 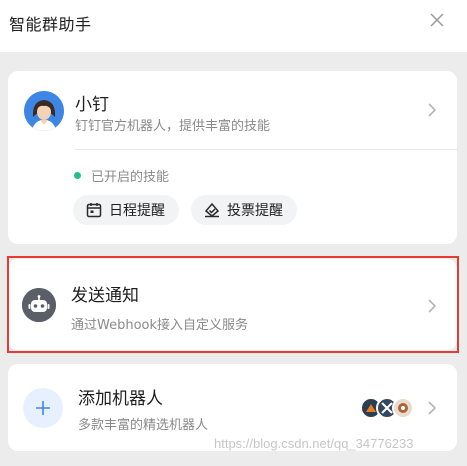 What do you see at coordinates (120, 399) in the screenshot?
I see `add-robot-title: 添加机器人` at bounding box center [120, 399].